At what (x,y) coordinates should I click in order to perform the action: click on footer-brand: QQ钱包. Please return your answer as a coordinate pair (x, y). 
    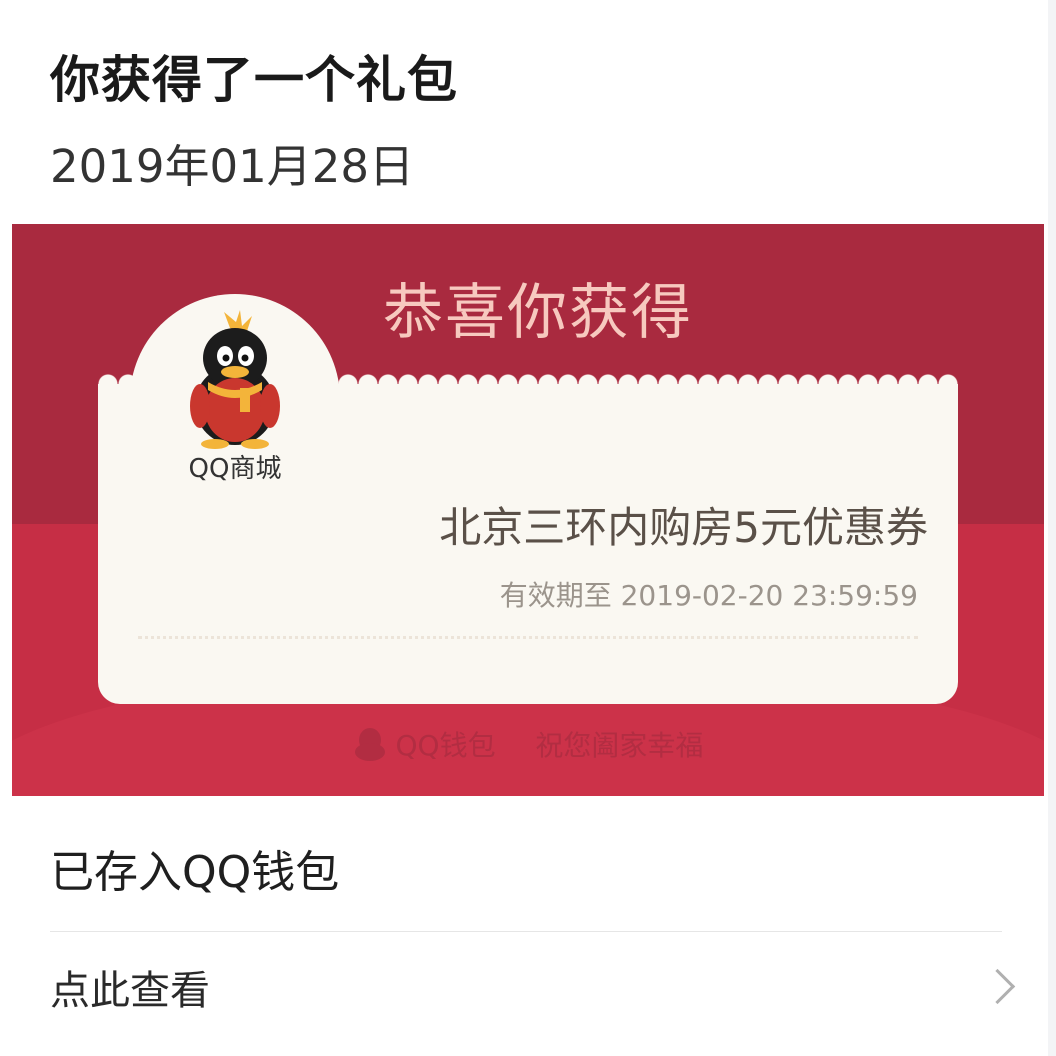
    Looking at the image, I should click on (445, 745).